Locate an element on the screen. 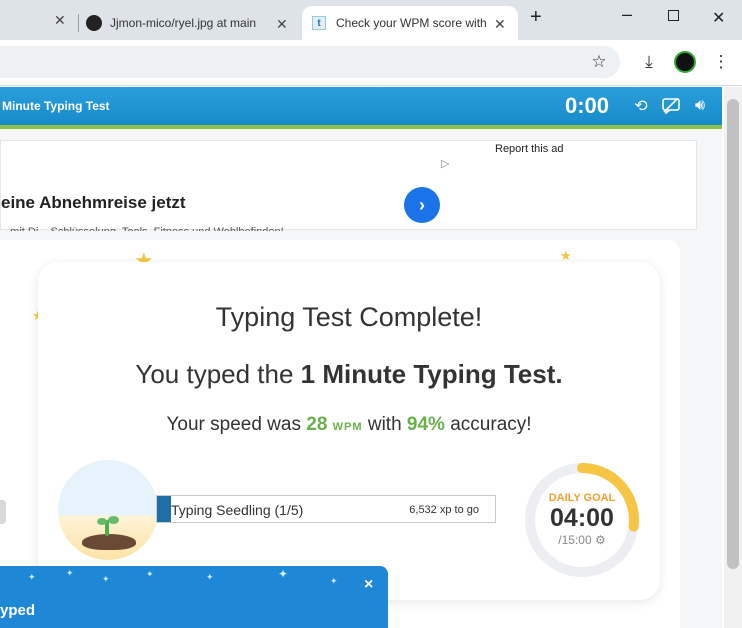 The height and width of the screenshot is (628, 742). speed-middle: with is located at coordinates (384, 424).